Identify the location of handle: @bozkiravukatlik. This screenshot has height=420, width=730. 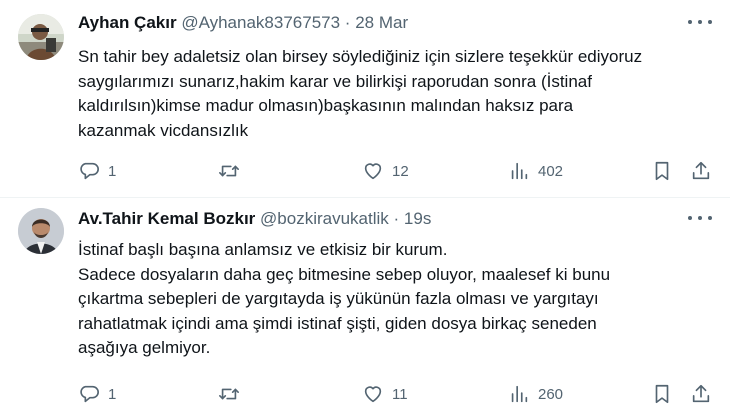
(324, 218).